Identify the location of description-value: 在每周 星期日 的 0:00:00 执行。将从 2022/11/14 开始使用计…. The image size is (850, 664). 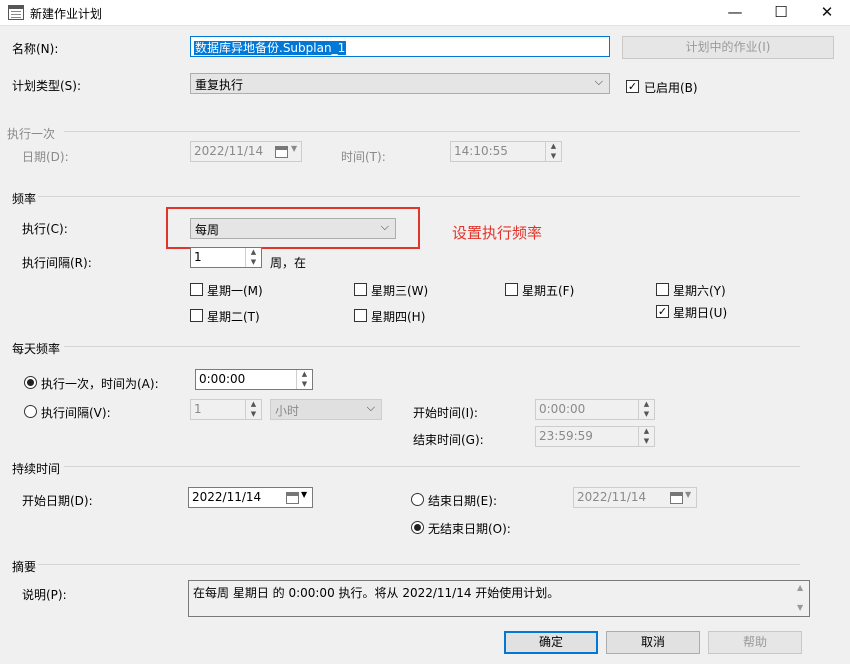
(376, 593).